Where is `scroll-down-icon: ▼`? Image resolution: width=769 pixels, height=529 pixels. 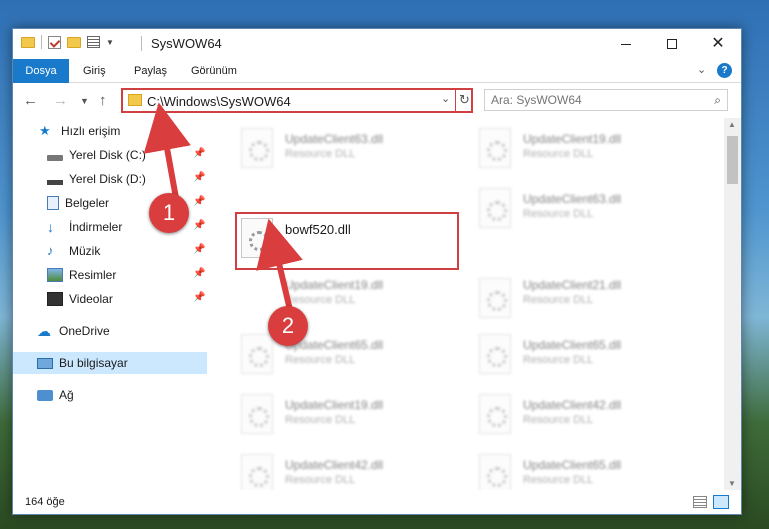
scroll-down-icon: ▼ is located at coordinates (732, 483).